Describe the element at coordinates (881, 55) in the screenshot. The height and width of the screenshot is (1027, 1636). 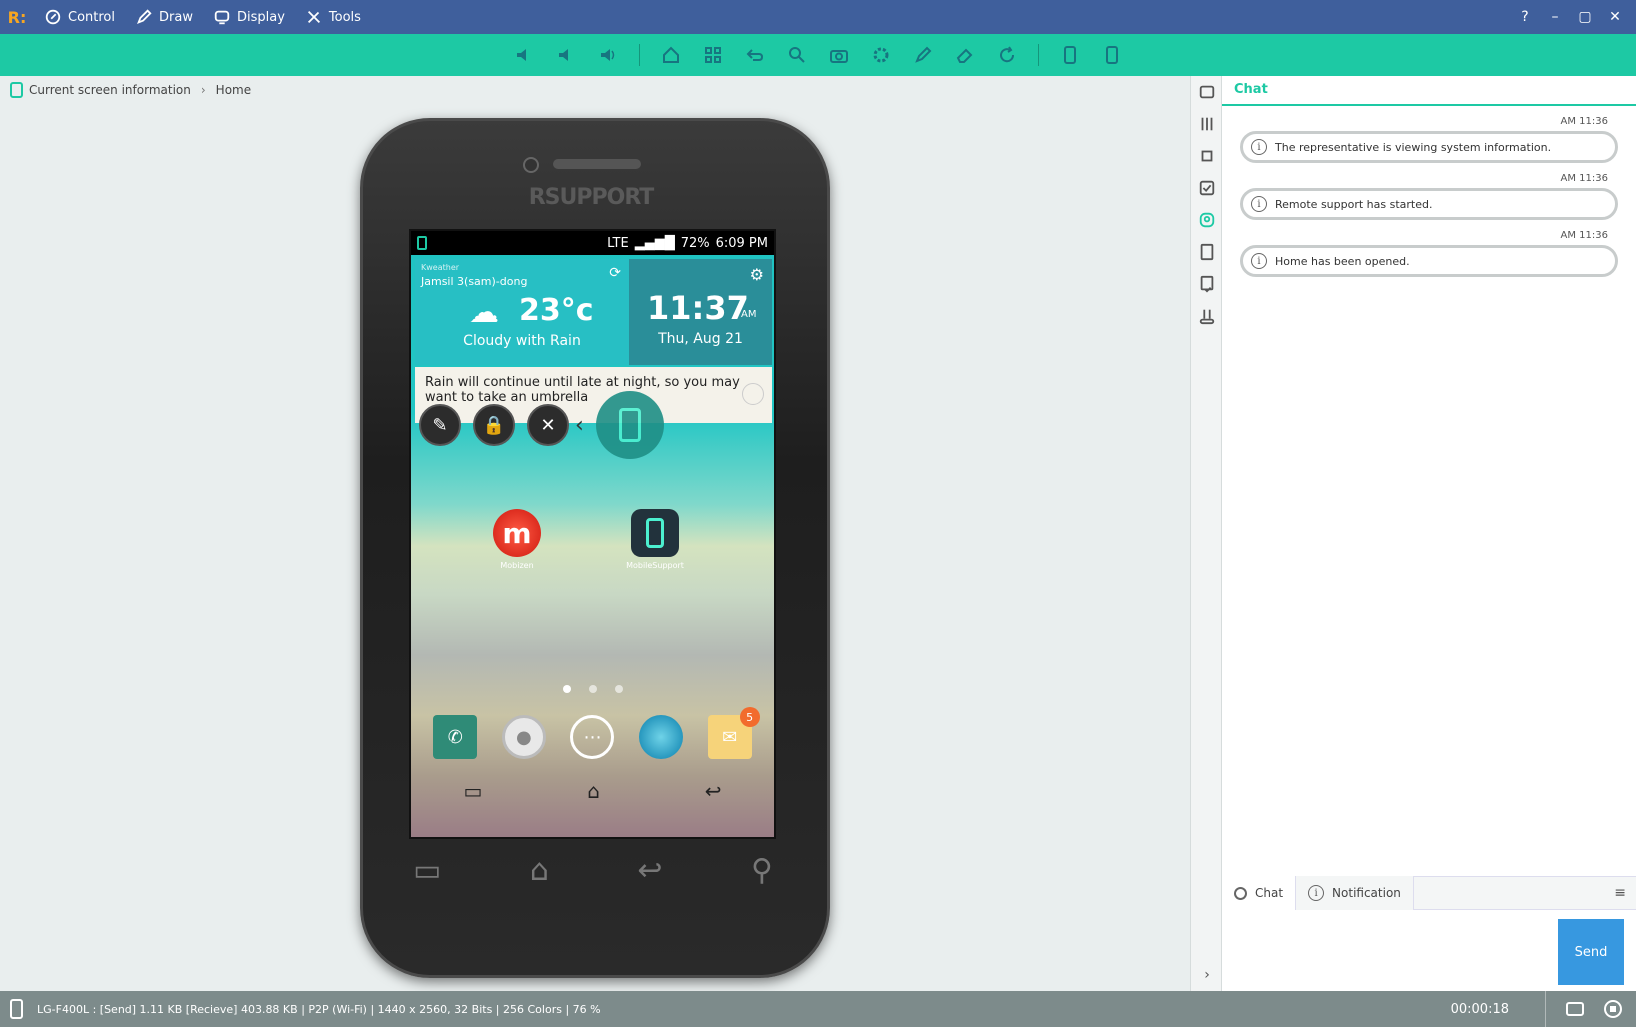
I see `settings-icon` at that location.